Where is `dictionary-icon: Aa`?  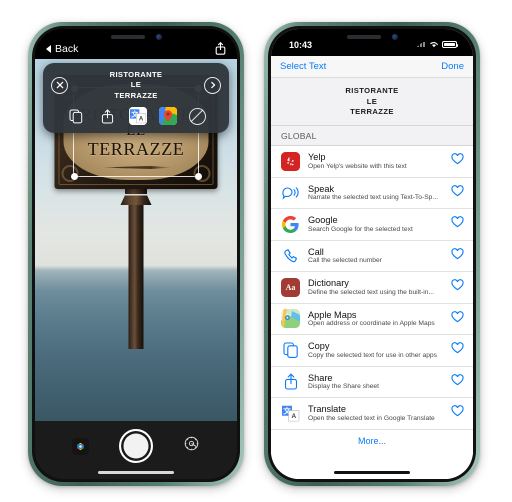 dictionary-icon: Aa is located at coordinates (290, 287).